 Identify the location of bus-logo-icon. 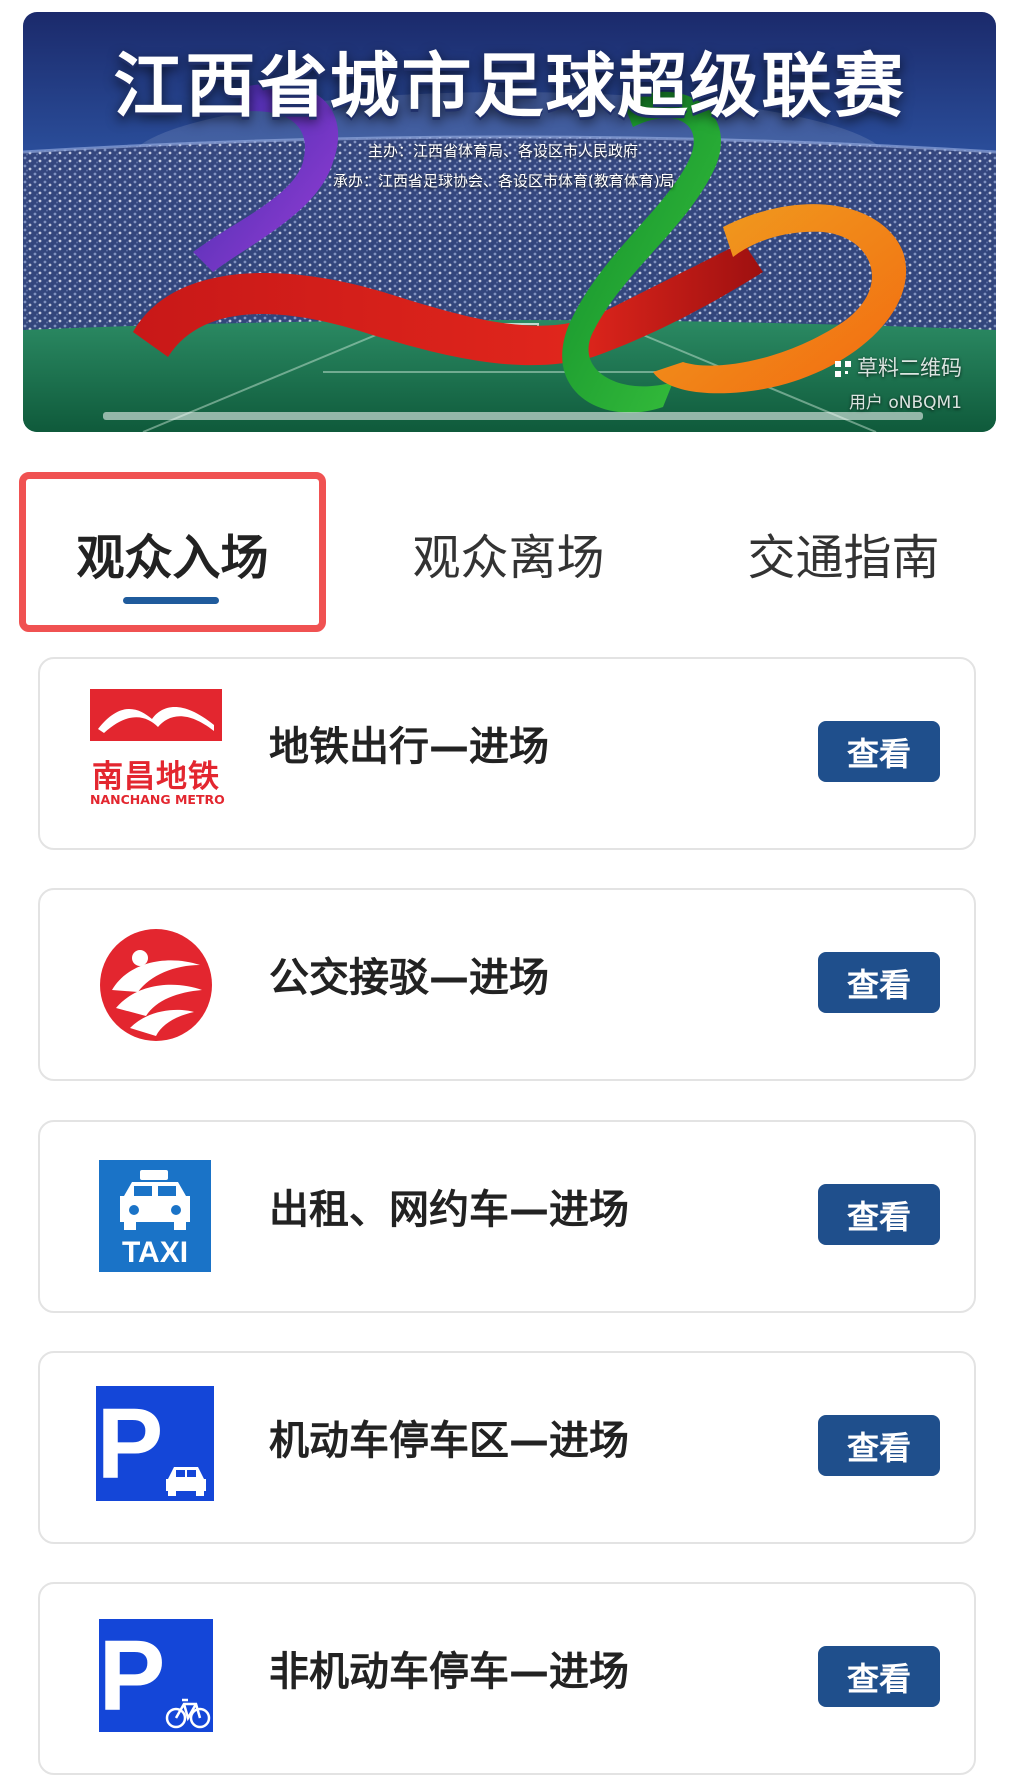
(156, 985).